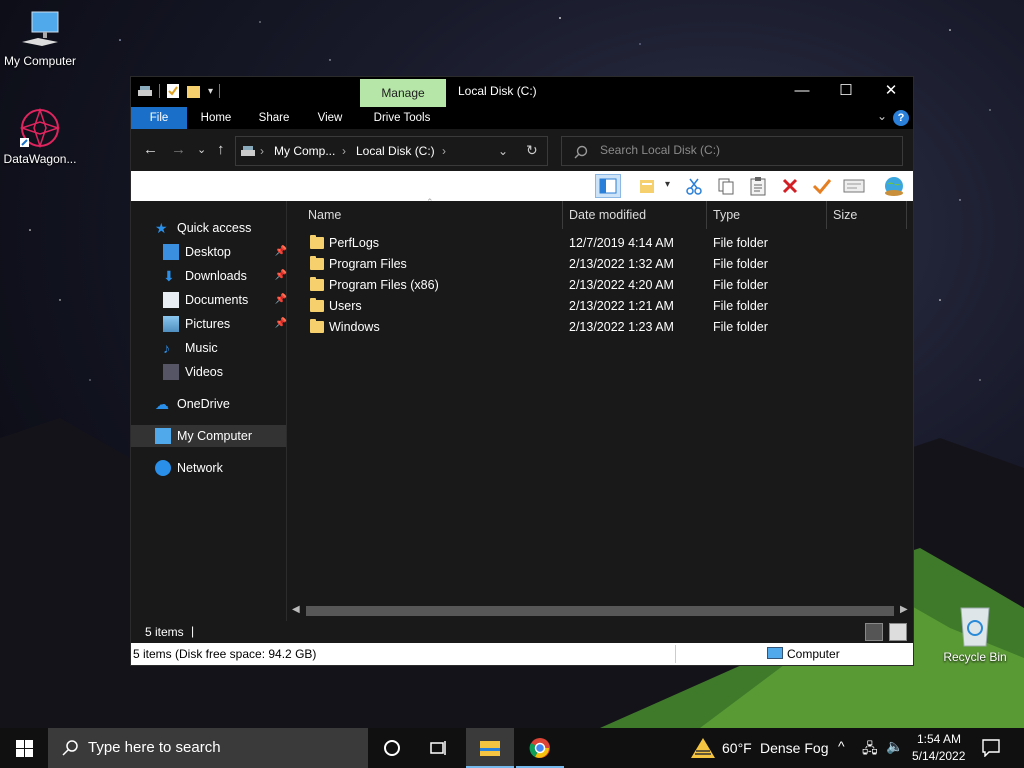  What do you see at coordinates (403, 93) in the screenshot?
I see `tab-manage: Manage` at bounding box center [403, 93].